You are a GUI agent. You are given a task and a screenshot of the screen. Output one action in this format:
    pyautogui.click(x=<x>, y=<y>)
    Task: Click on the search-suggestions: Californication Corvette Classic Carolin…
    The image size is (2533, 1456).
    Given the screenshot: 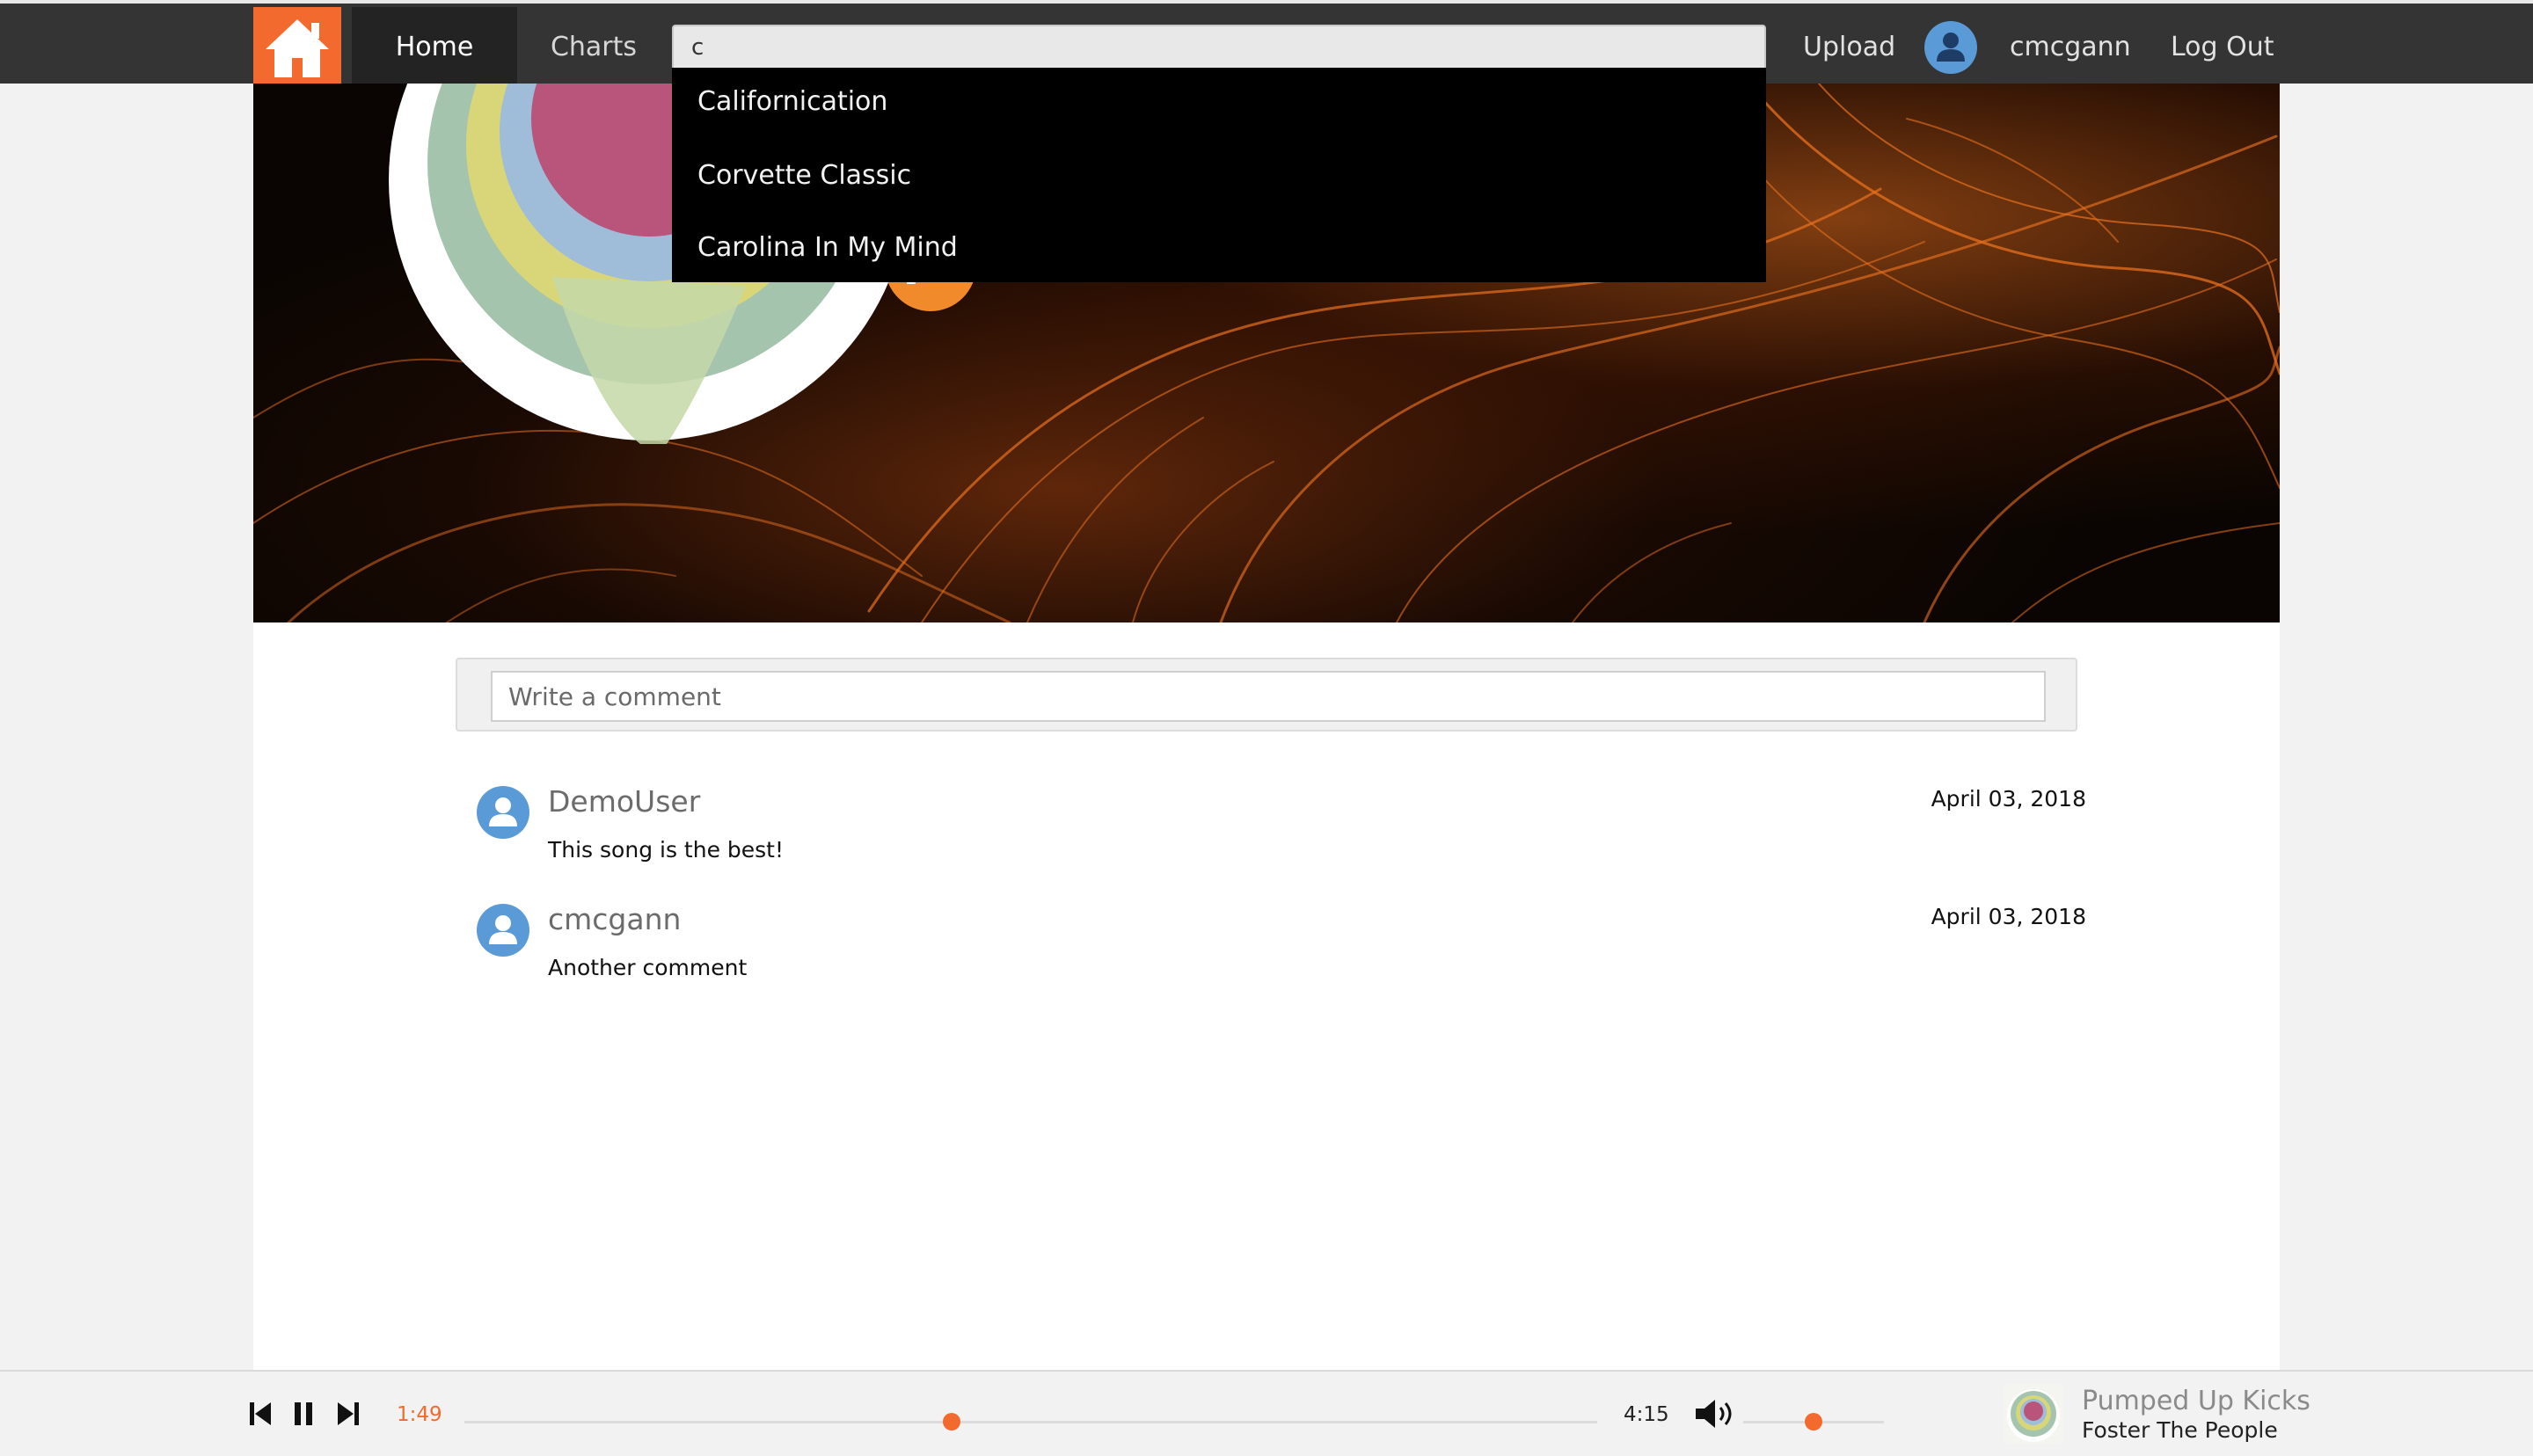 What is the action you would take?
    pyautogui.click(x=1219, y=175)
    